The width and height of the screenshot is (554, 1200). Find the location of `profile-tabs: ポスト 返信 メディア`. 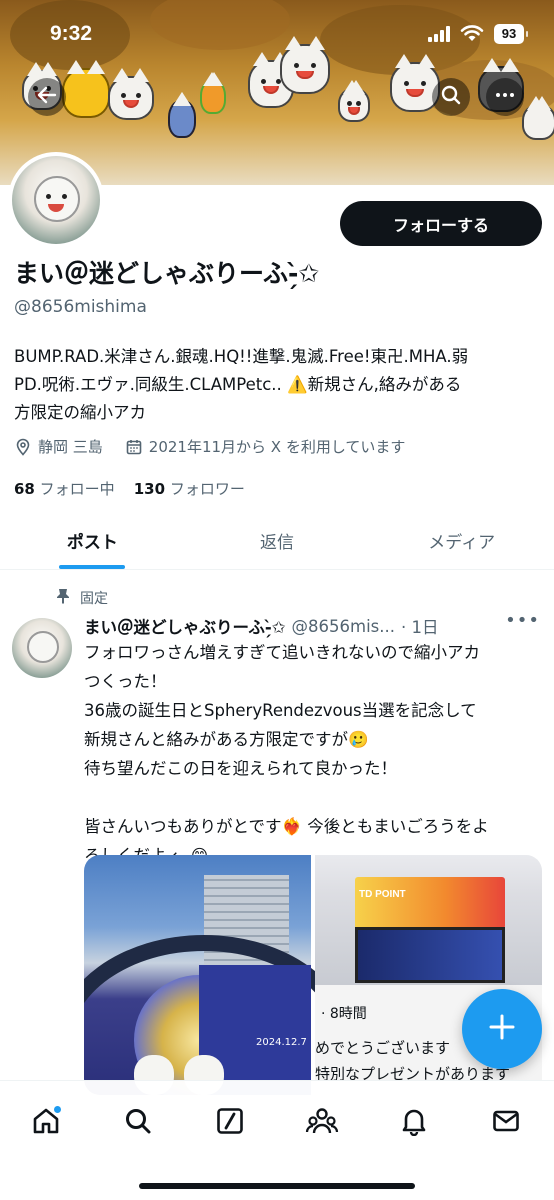

profile-tabs: ポスト 返信 メディア is located at coordinates (277, 541).